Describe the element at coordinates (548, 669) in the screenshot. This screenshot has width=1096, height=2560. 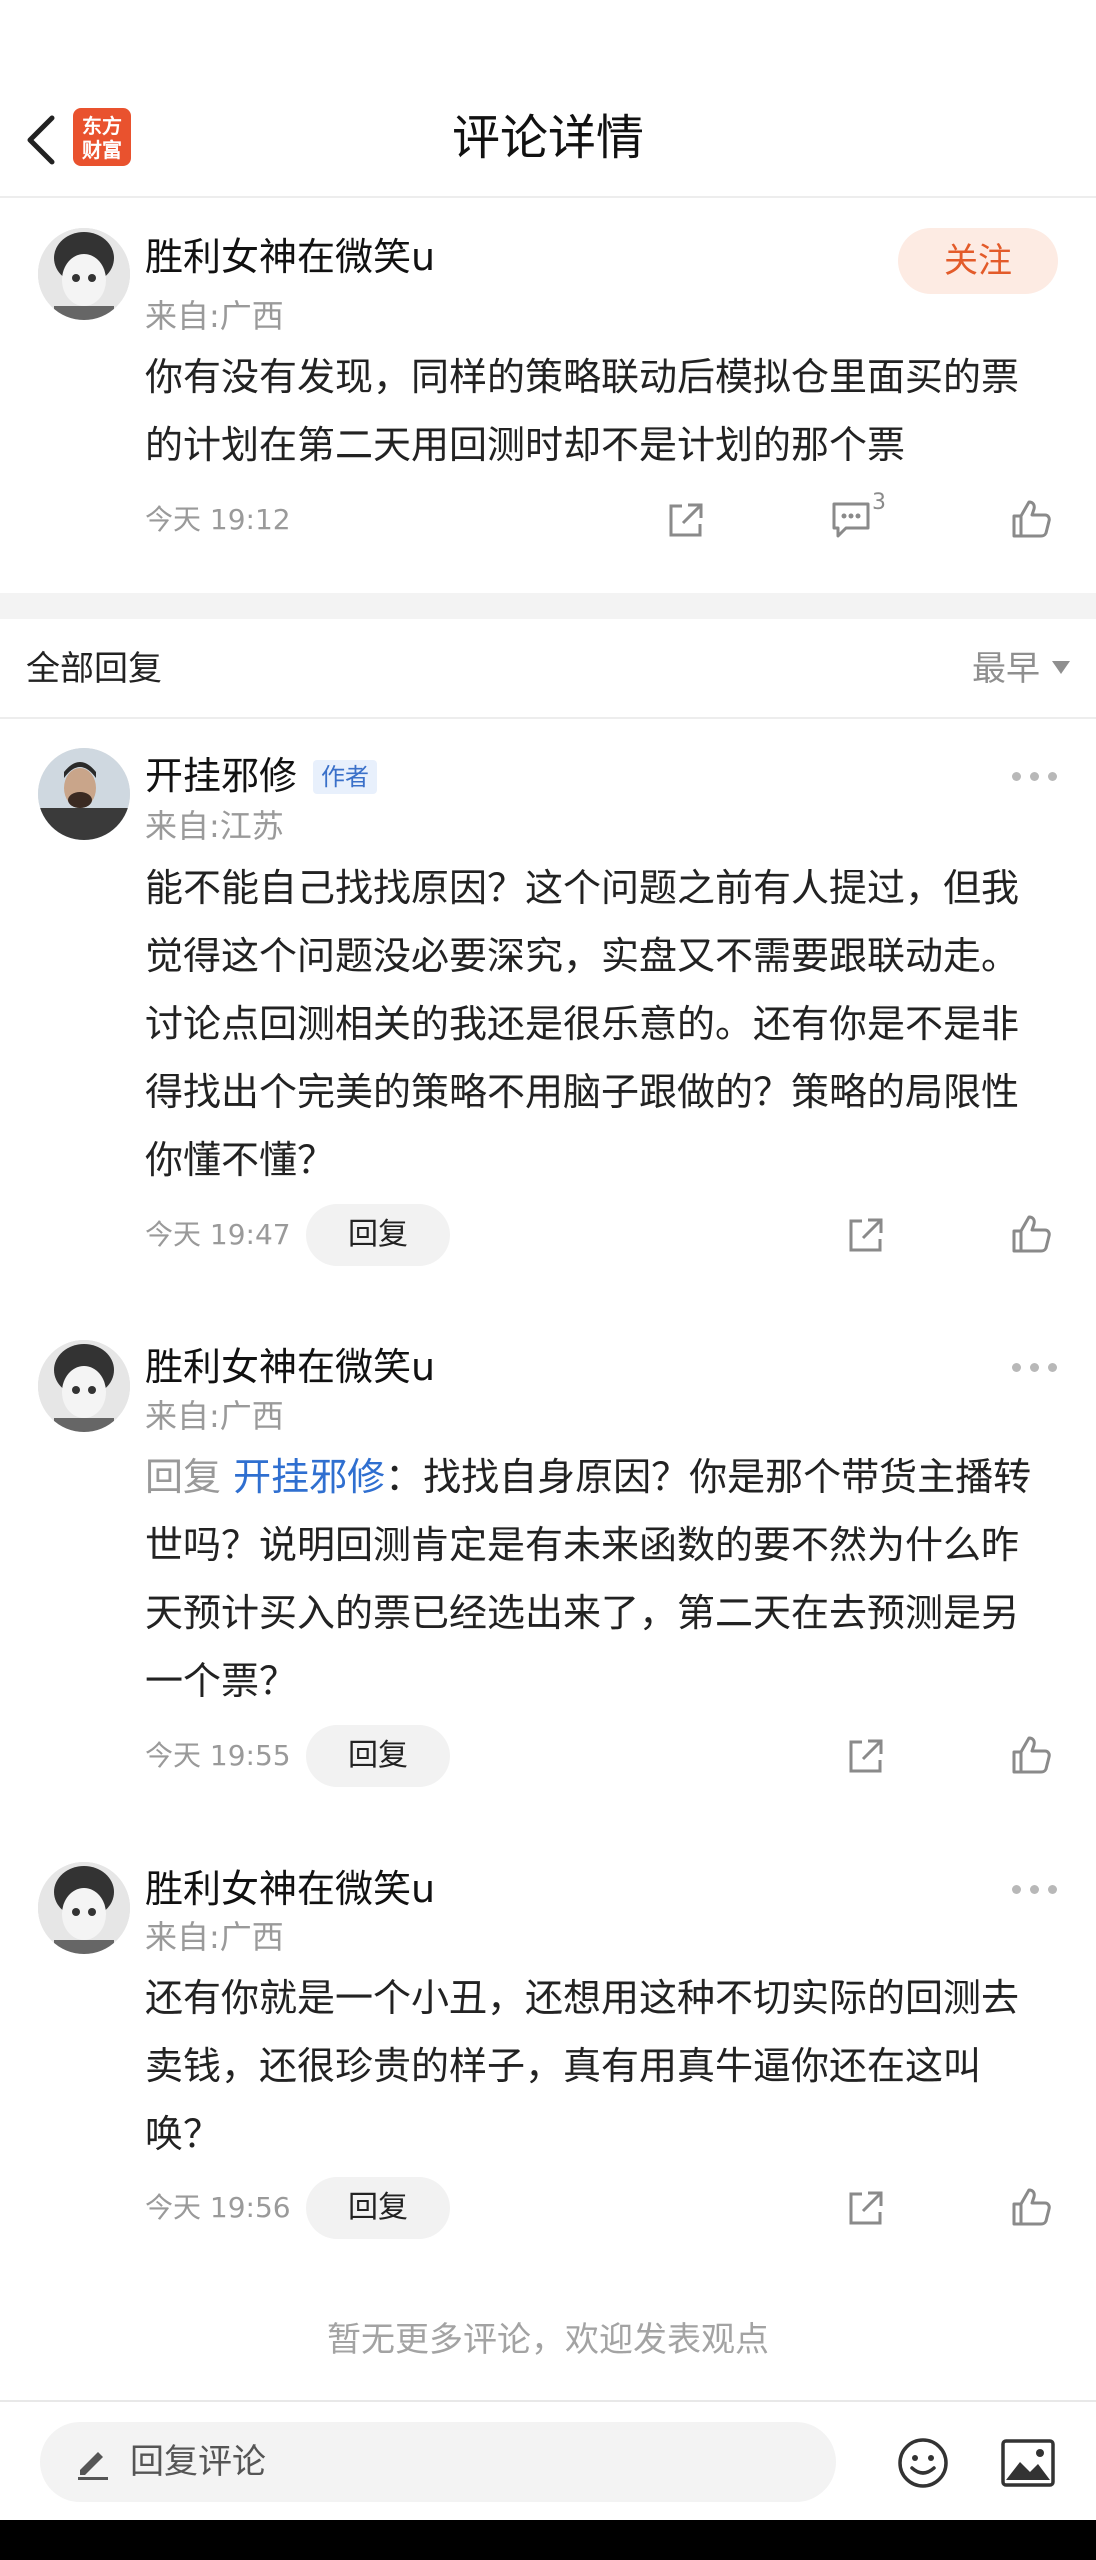
I see `replies-header: 全部回复 最早` at that location.